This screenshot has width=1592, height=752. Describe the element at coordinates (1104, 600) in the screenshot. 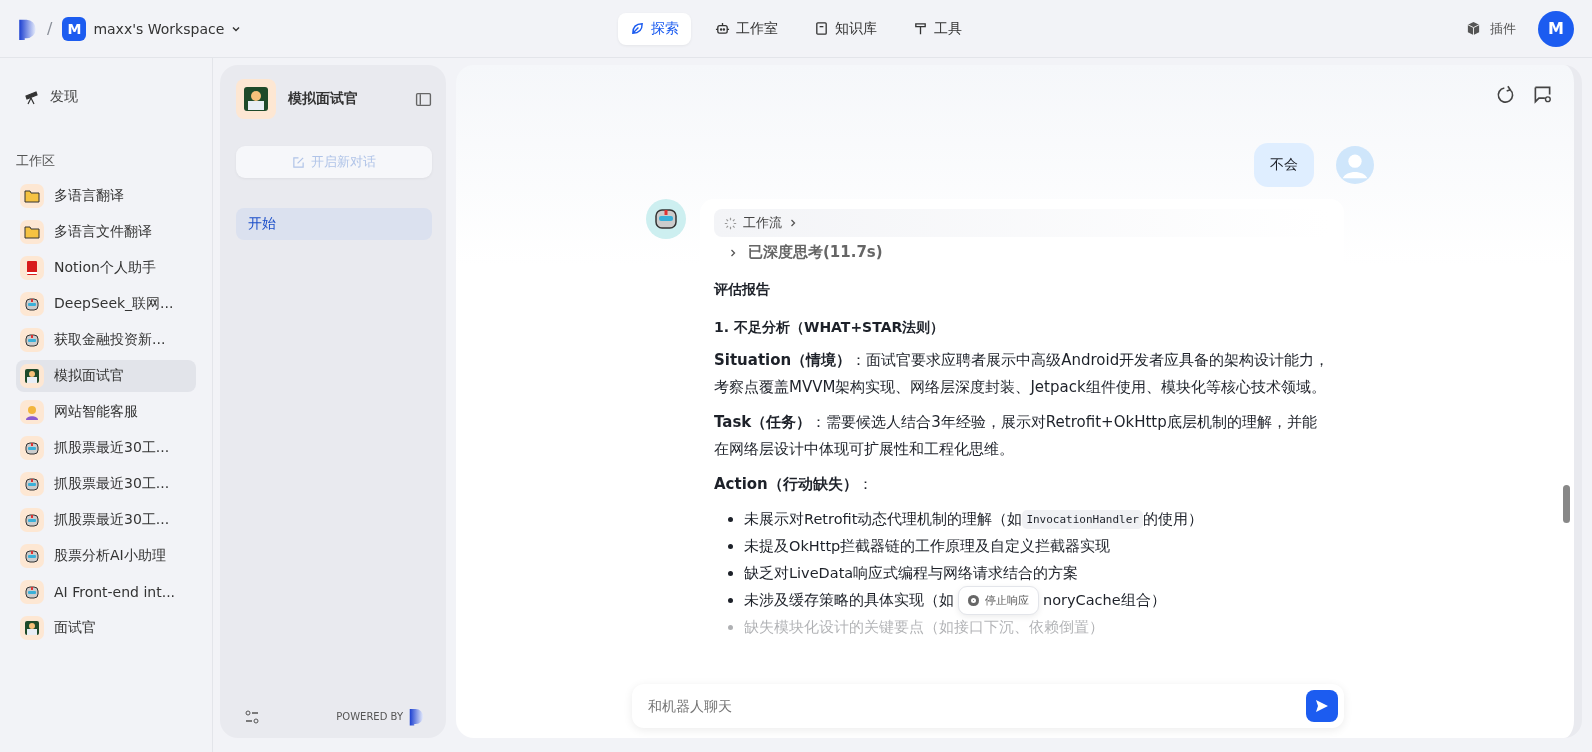

I see `bullet-text: noryCache组合）` at that location.